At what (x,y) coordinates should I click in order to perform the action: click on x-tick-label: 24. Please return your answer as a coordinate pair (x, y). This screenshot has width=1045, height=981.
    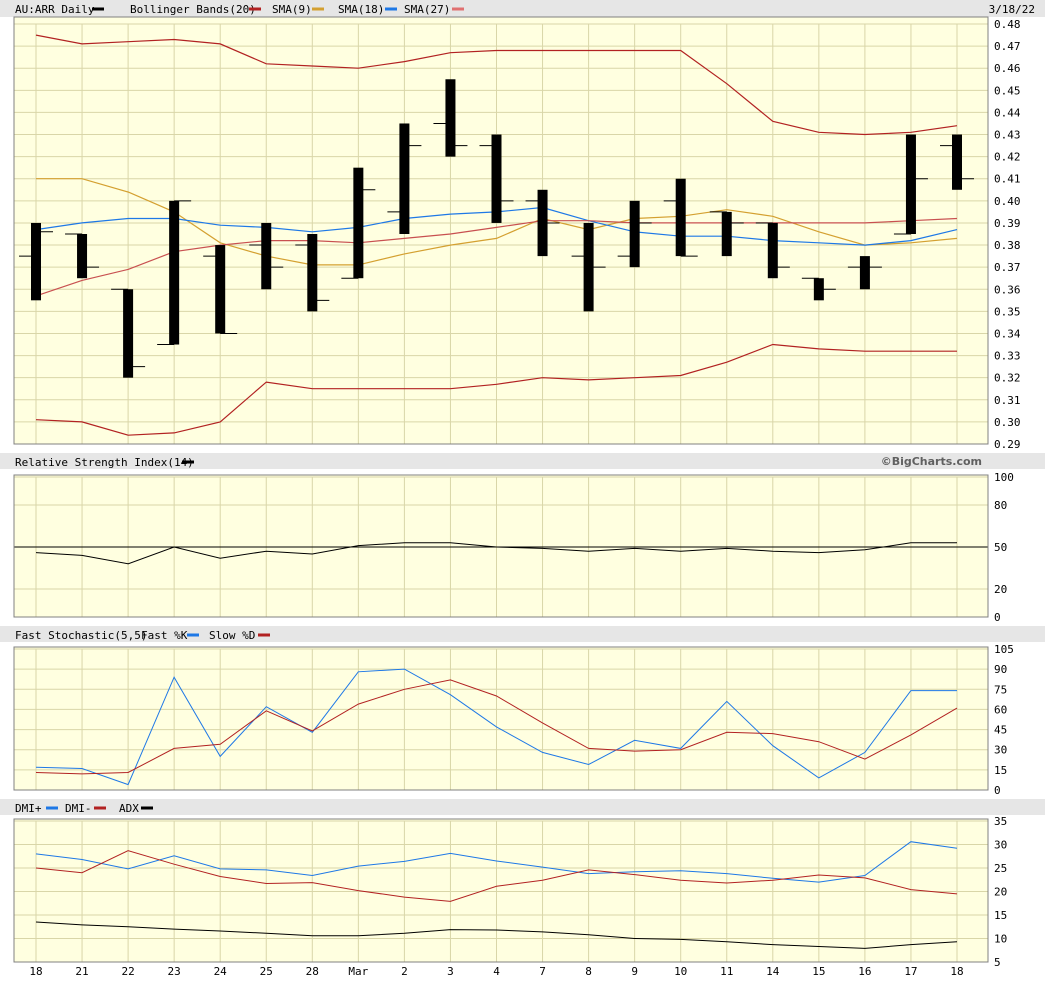
    Looking at the image, I should click on (221, 971).